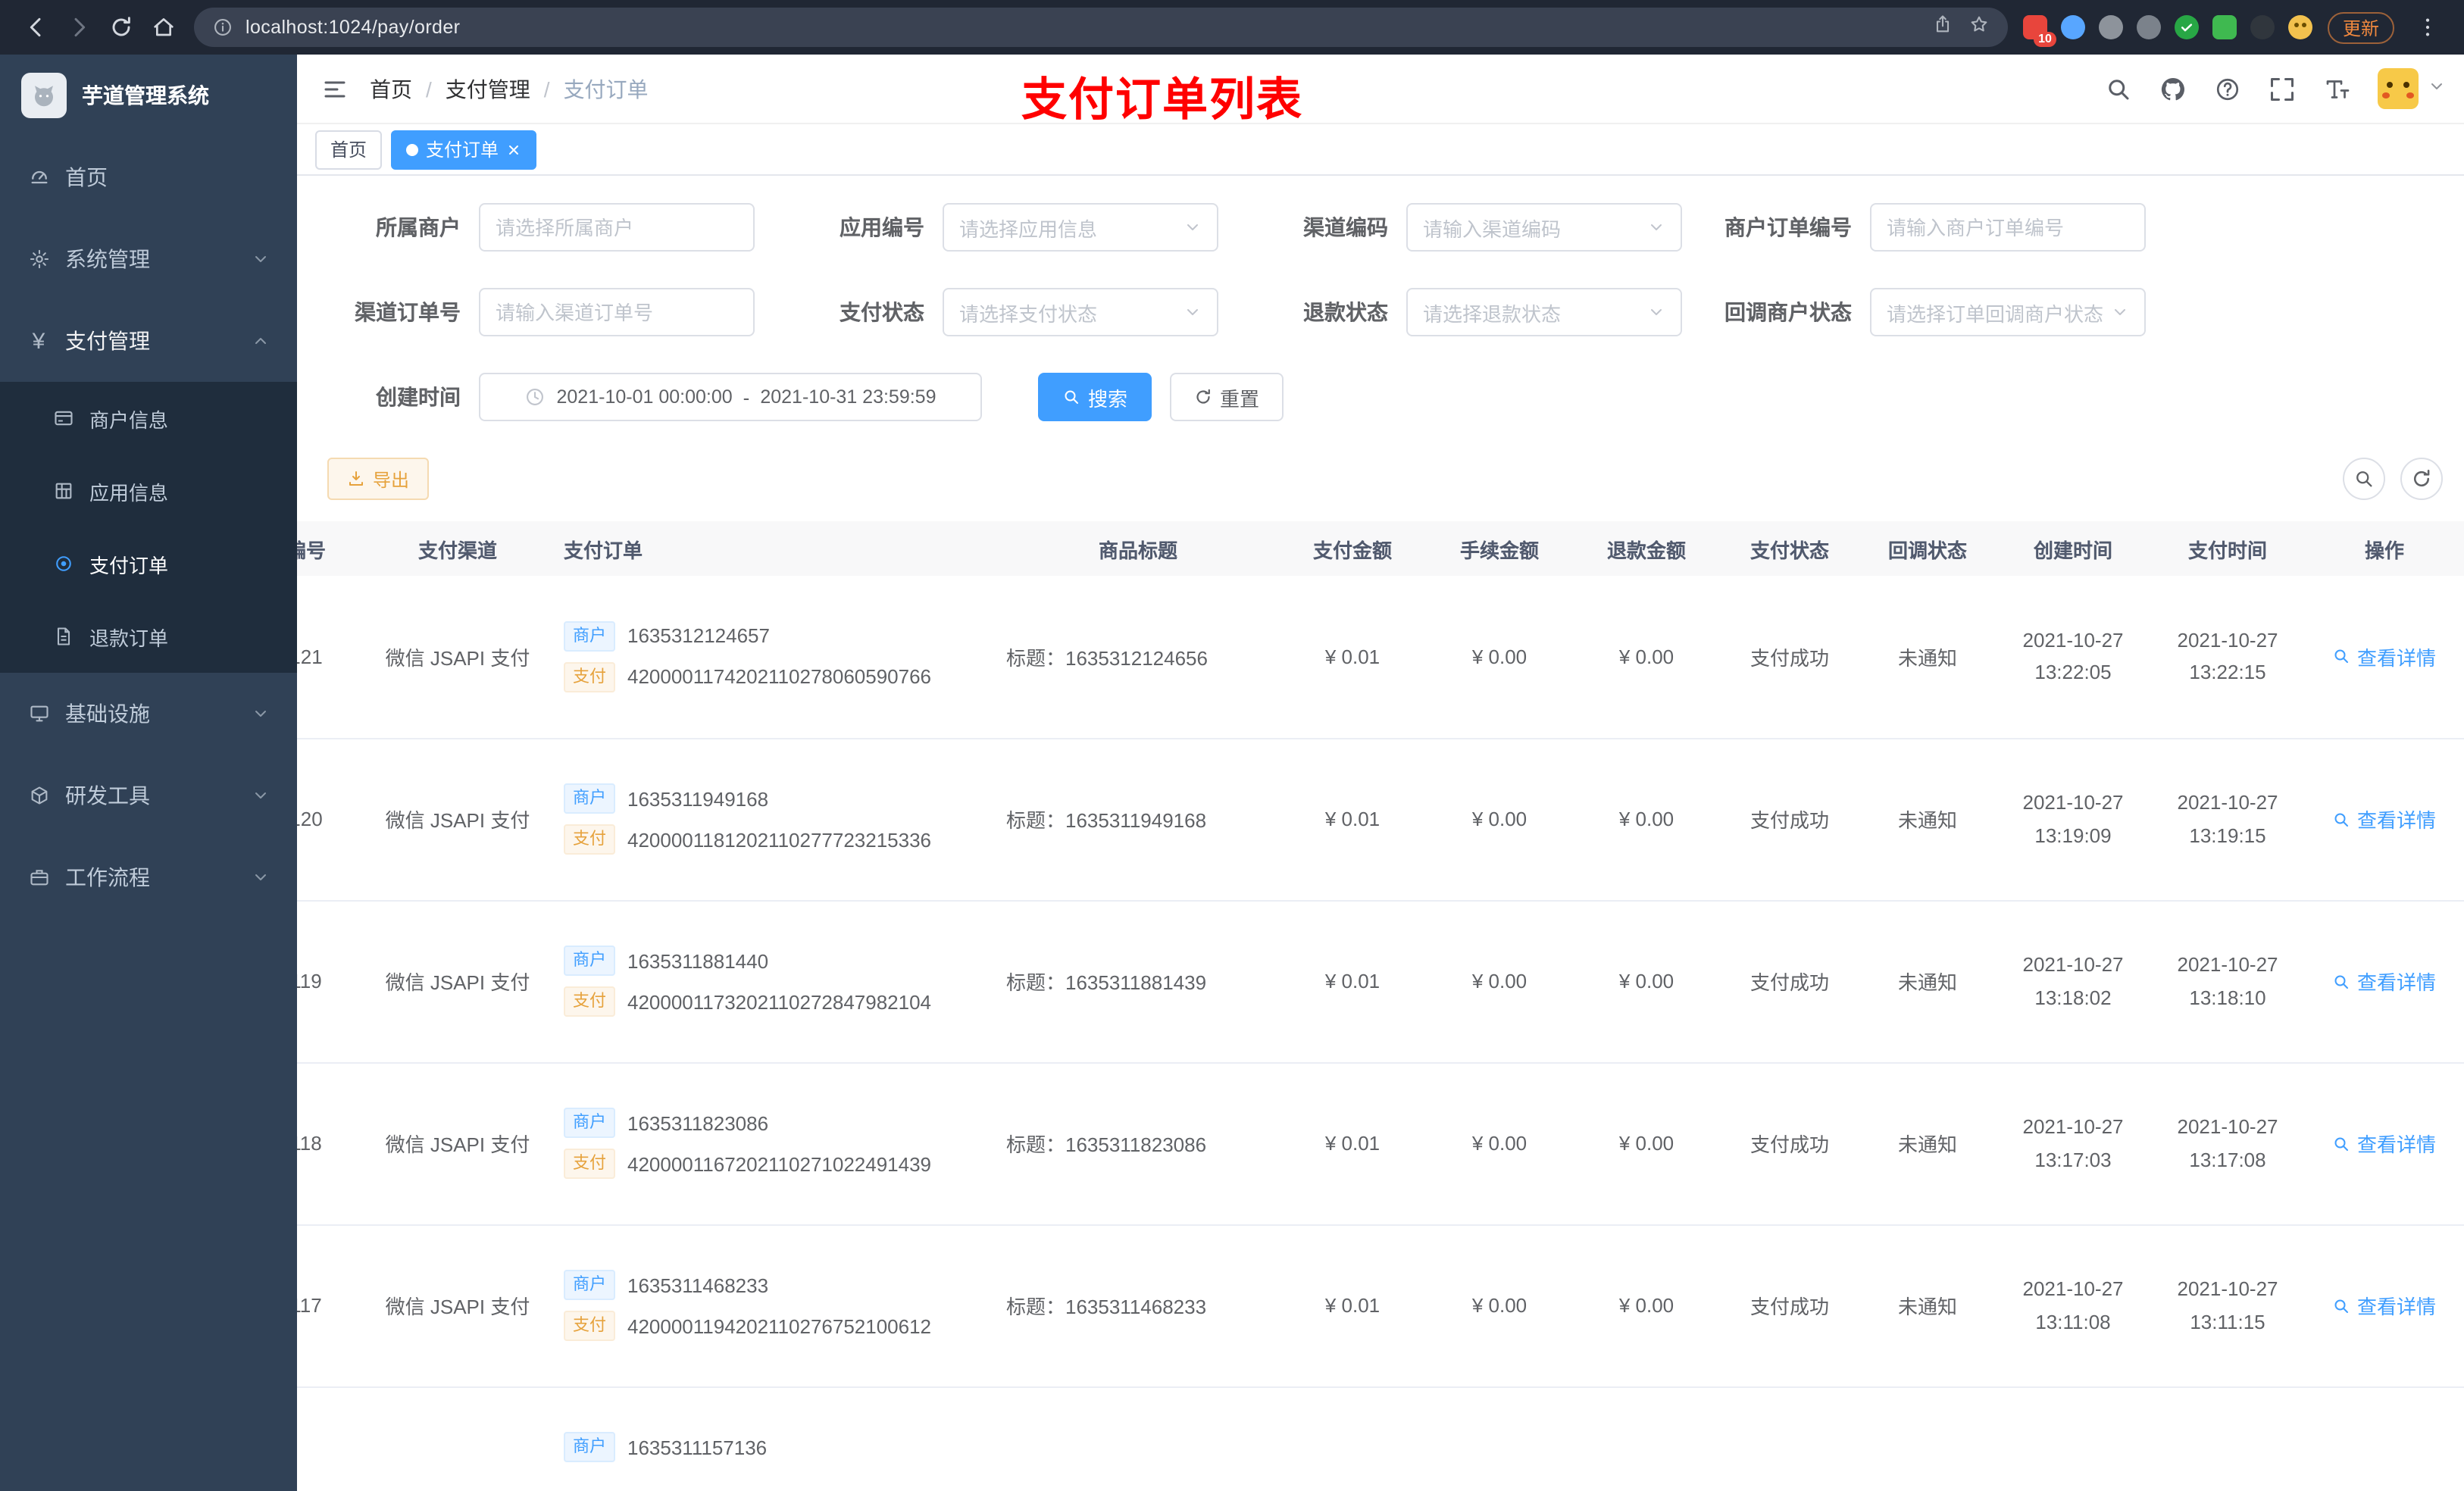 This screenshot has width=2464, height=1491. I want to click on export-button: 导出, so click(378, 479).